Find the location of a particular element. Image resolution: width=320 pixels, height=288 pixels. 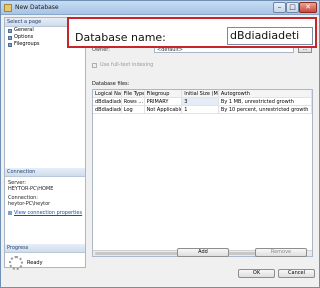

file-type-cell: Log is located at coordinates (133, 109).